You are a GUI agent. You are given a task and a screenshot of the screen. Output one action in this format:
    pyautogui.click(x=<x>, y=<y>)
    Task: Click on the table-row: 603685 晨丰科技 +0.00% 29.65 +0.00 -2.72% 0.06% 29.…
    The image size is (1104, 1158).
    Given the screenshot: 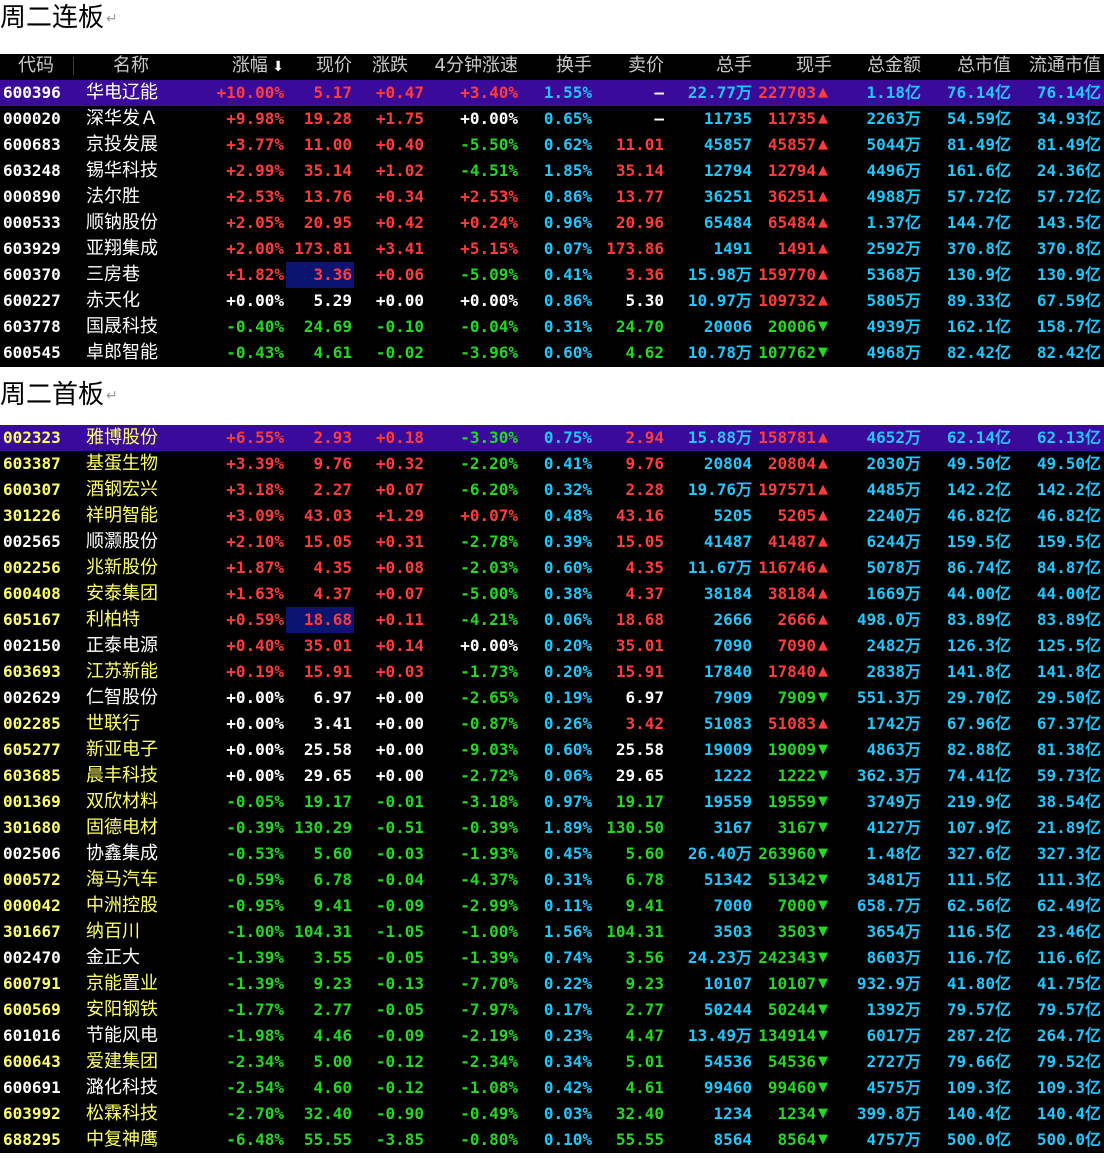 What is the action you would take?
    pyautogui.click(x=552, y=776)
    